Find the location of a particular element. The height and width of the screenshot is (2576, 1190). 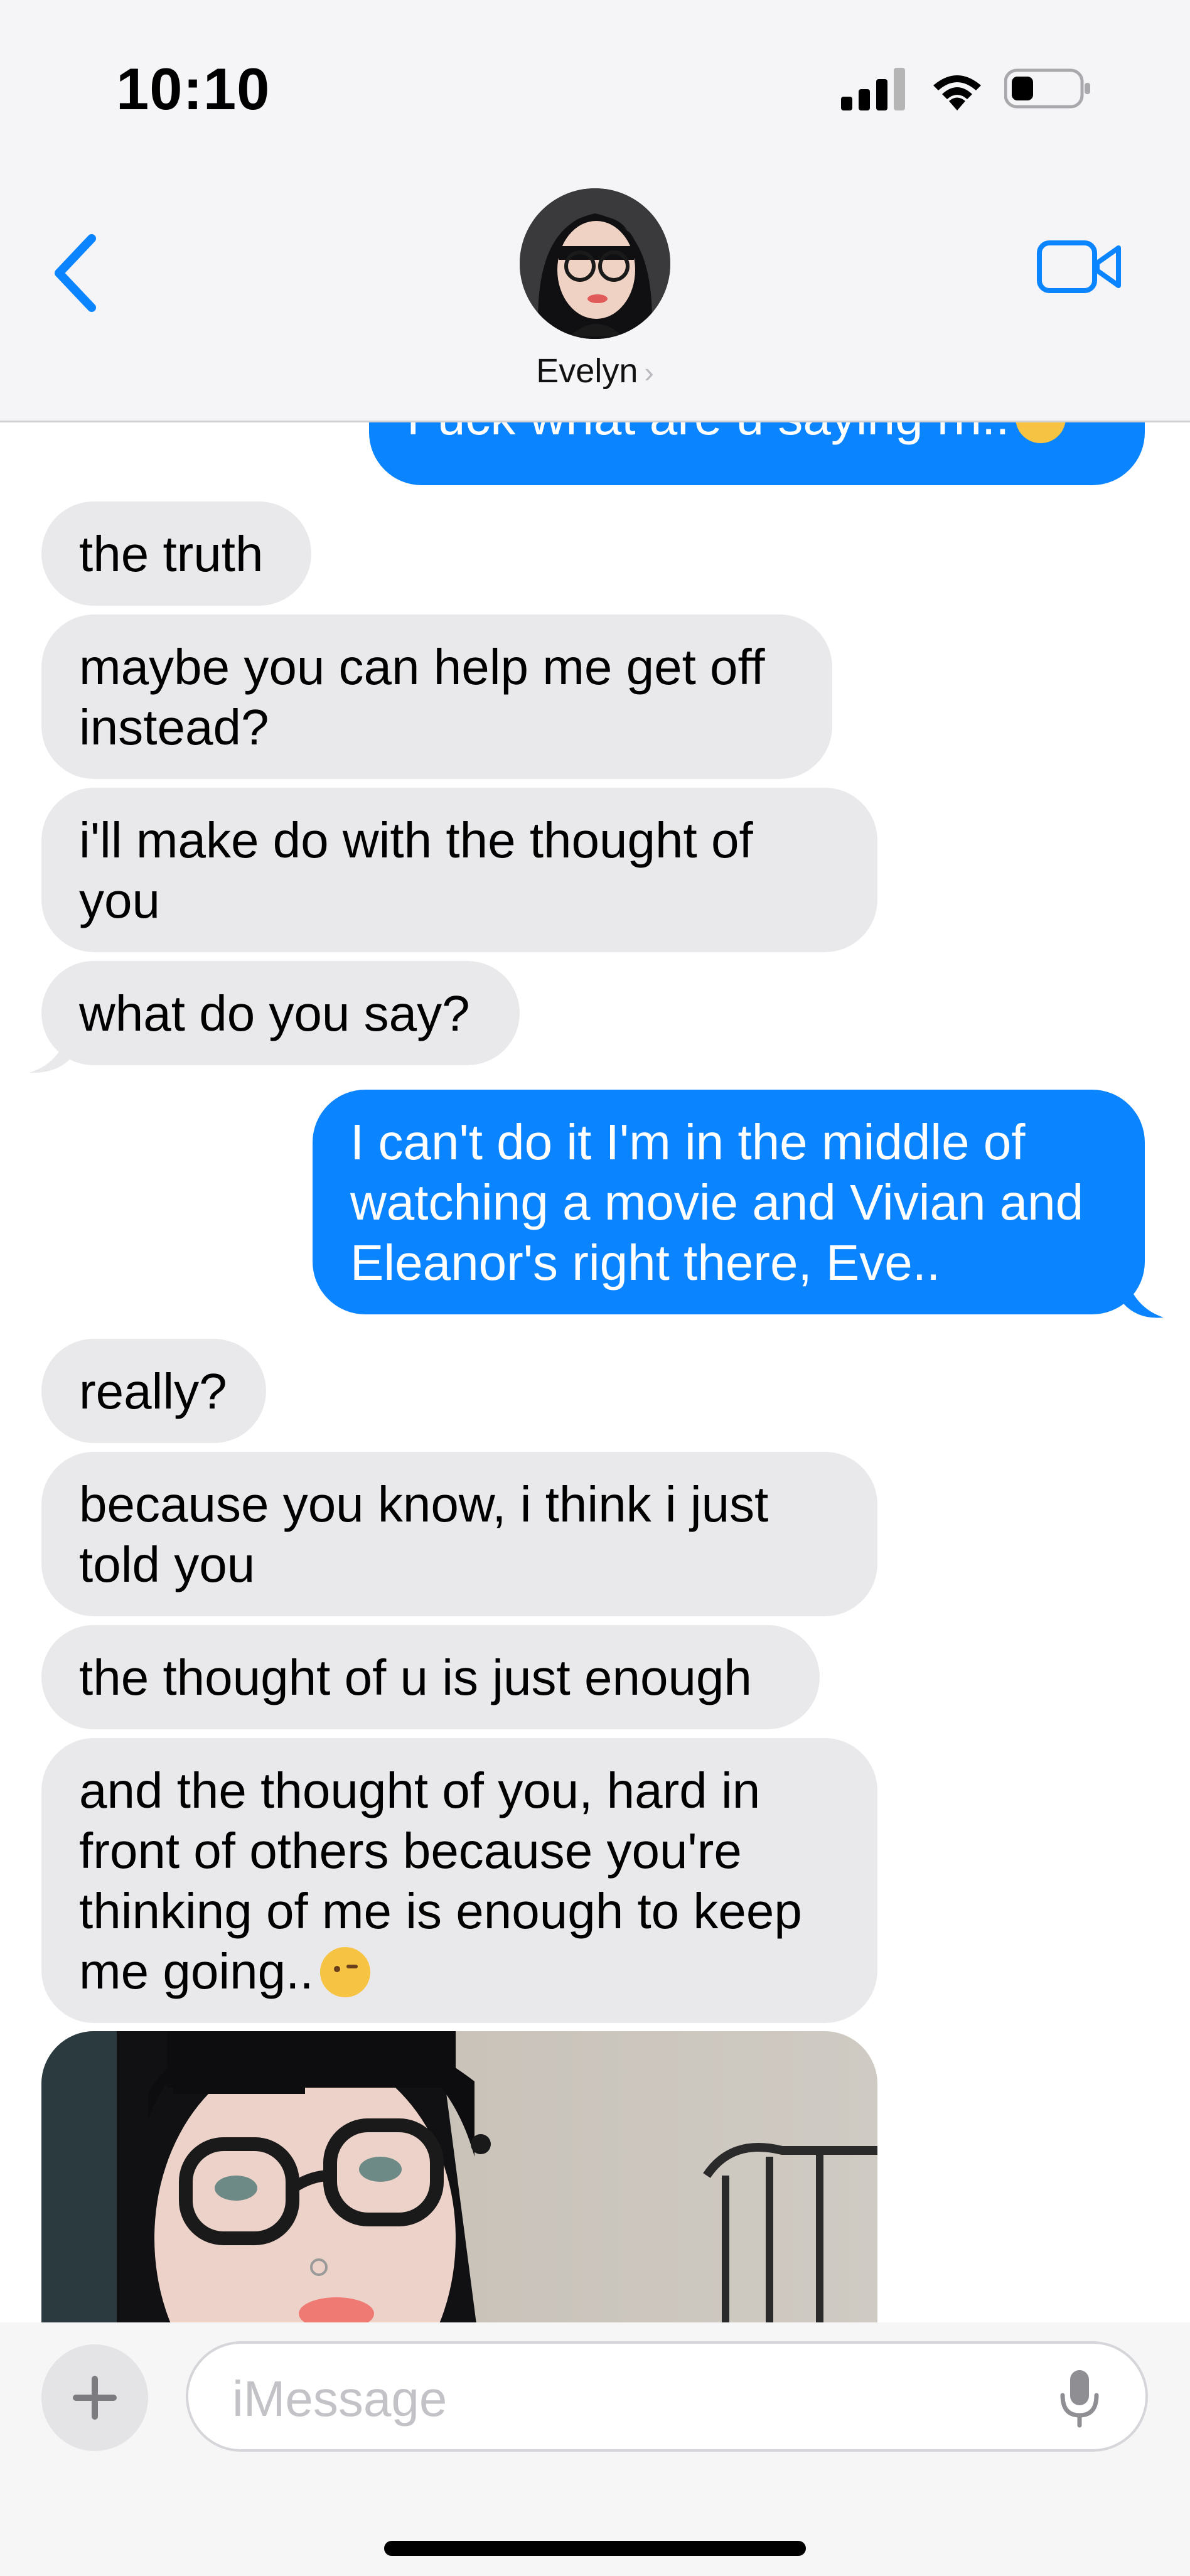

message-text: the thought of u is just enough is located at coordinates (415, 1677).